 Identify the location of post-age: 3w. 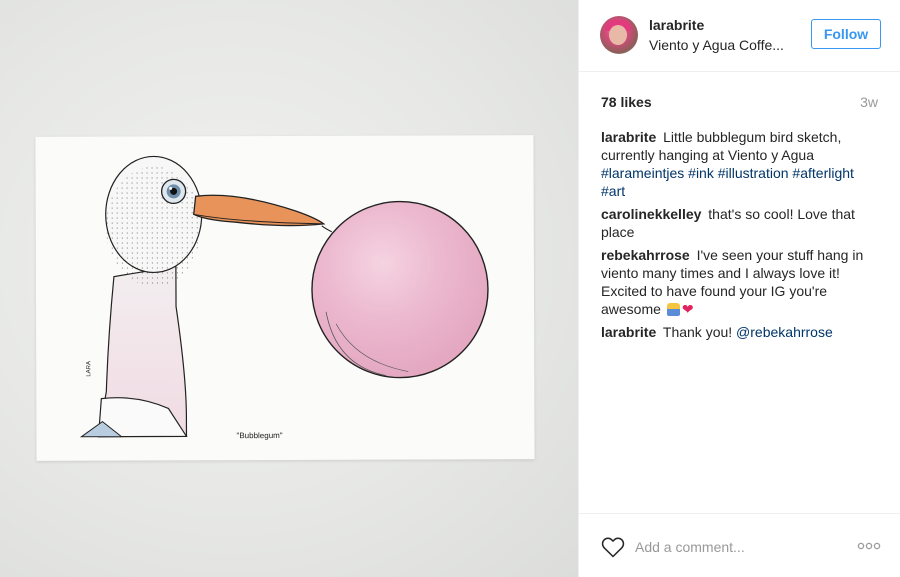
(869, 102).